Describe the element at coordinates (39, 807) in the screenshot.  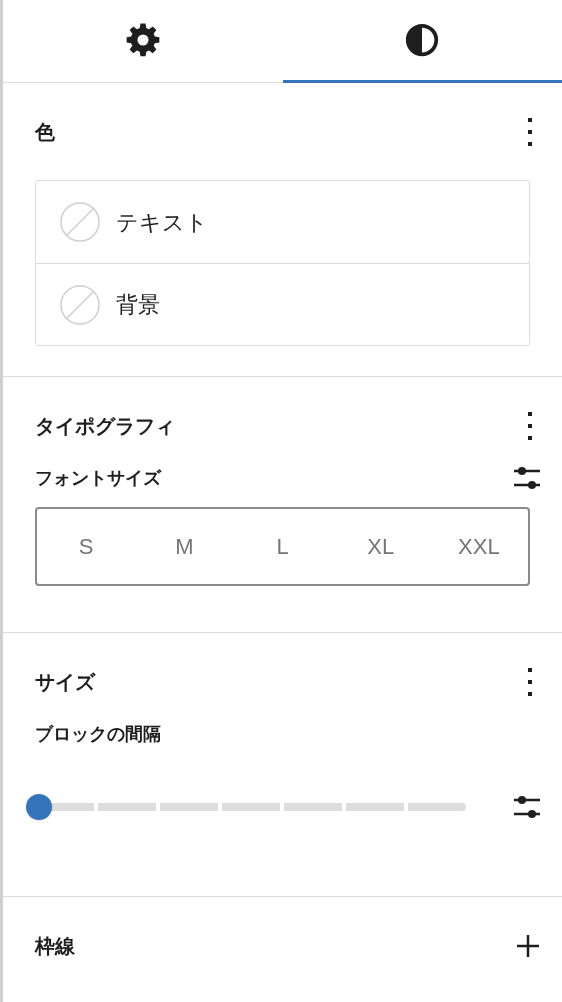
I see `slider-thumb` at that location.